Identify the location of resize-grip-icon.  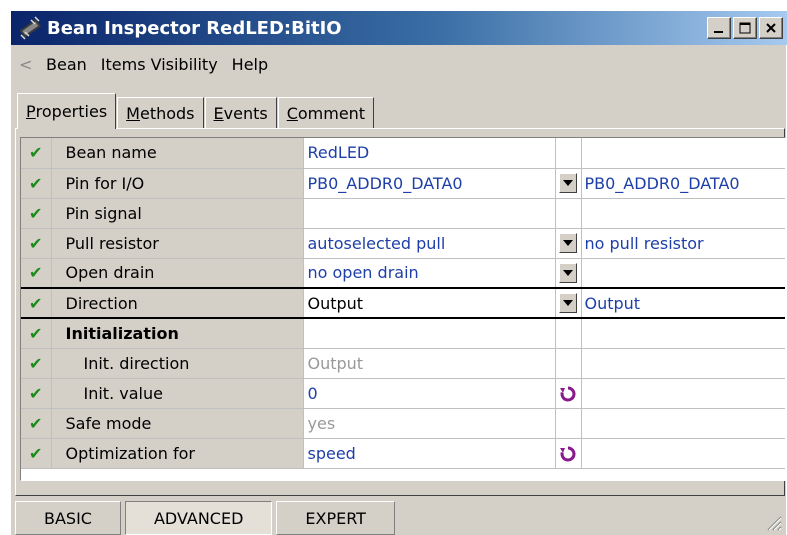
(773, 522).